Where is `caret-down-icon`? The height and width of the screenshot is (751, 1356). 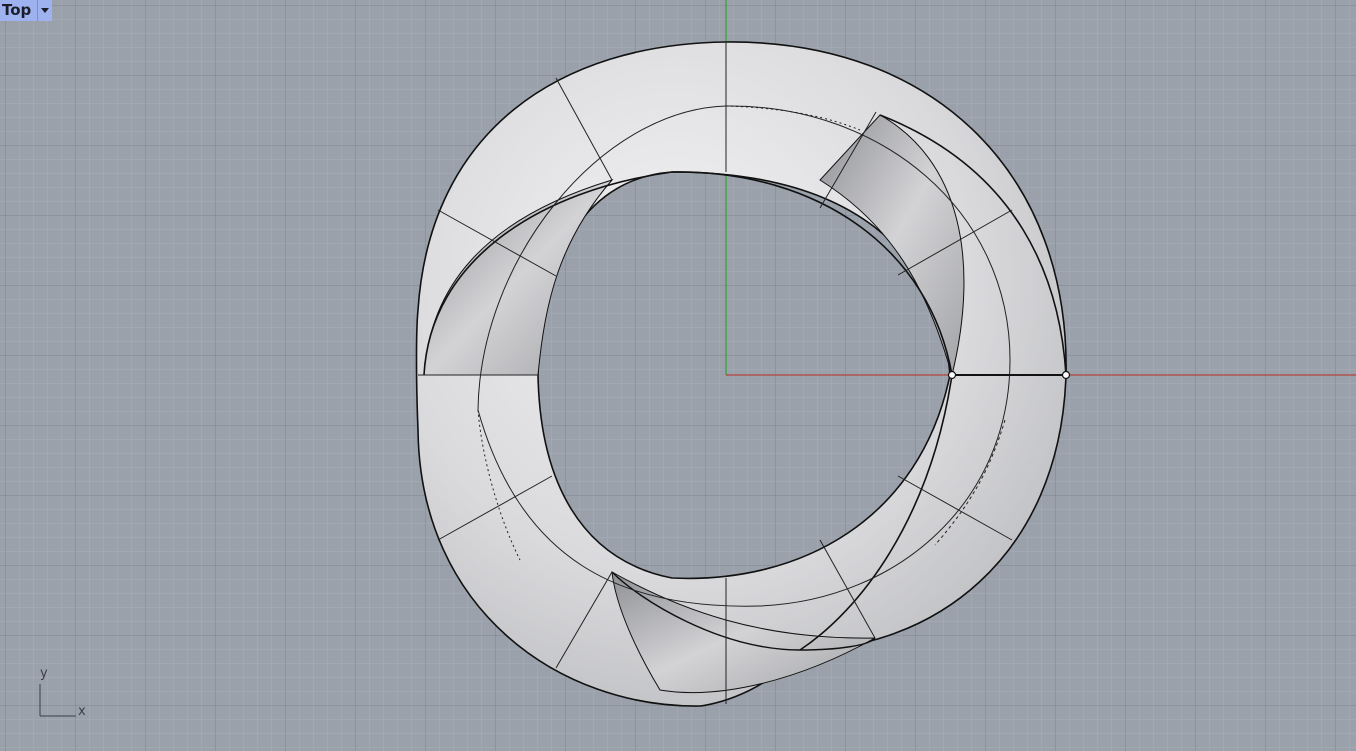 caret-down-icon is located at coordinates (45, 10).